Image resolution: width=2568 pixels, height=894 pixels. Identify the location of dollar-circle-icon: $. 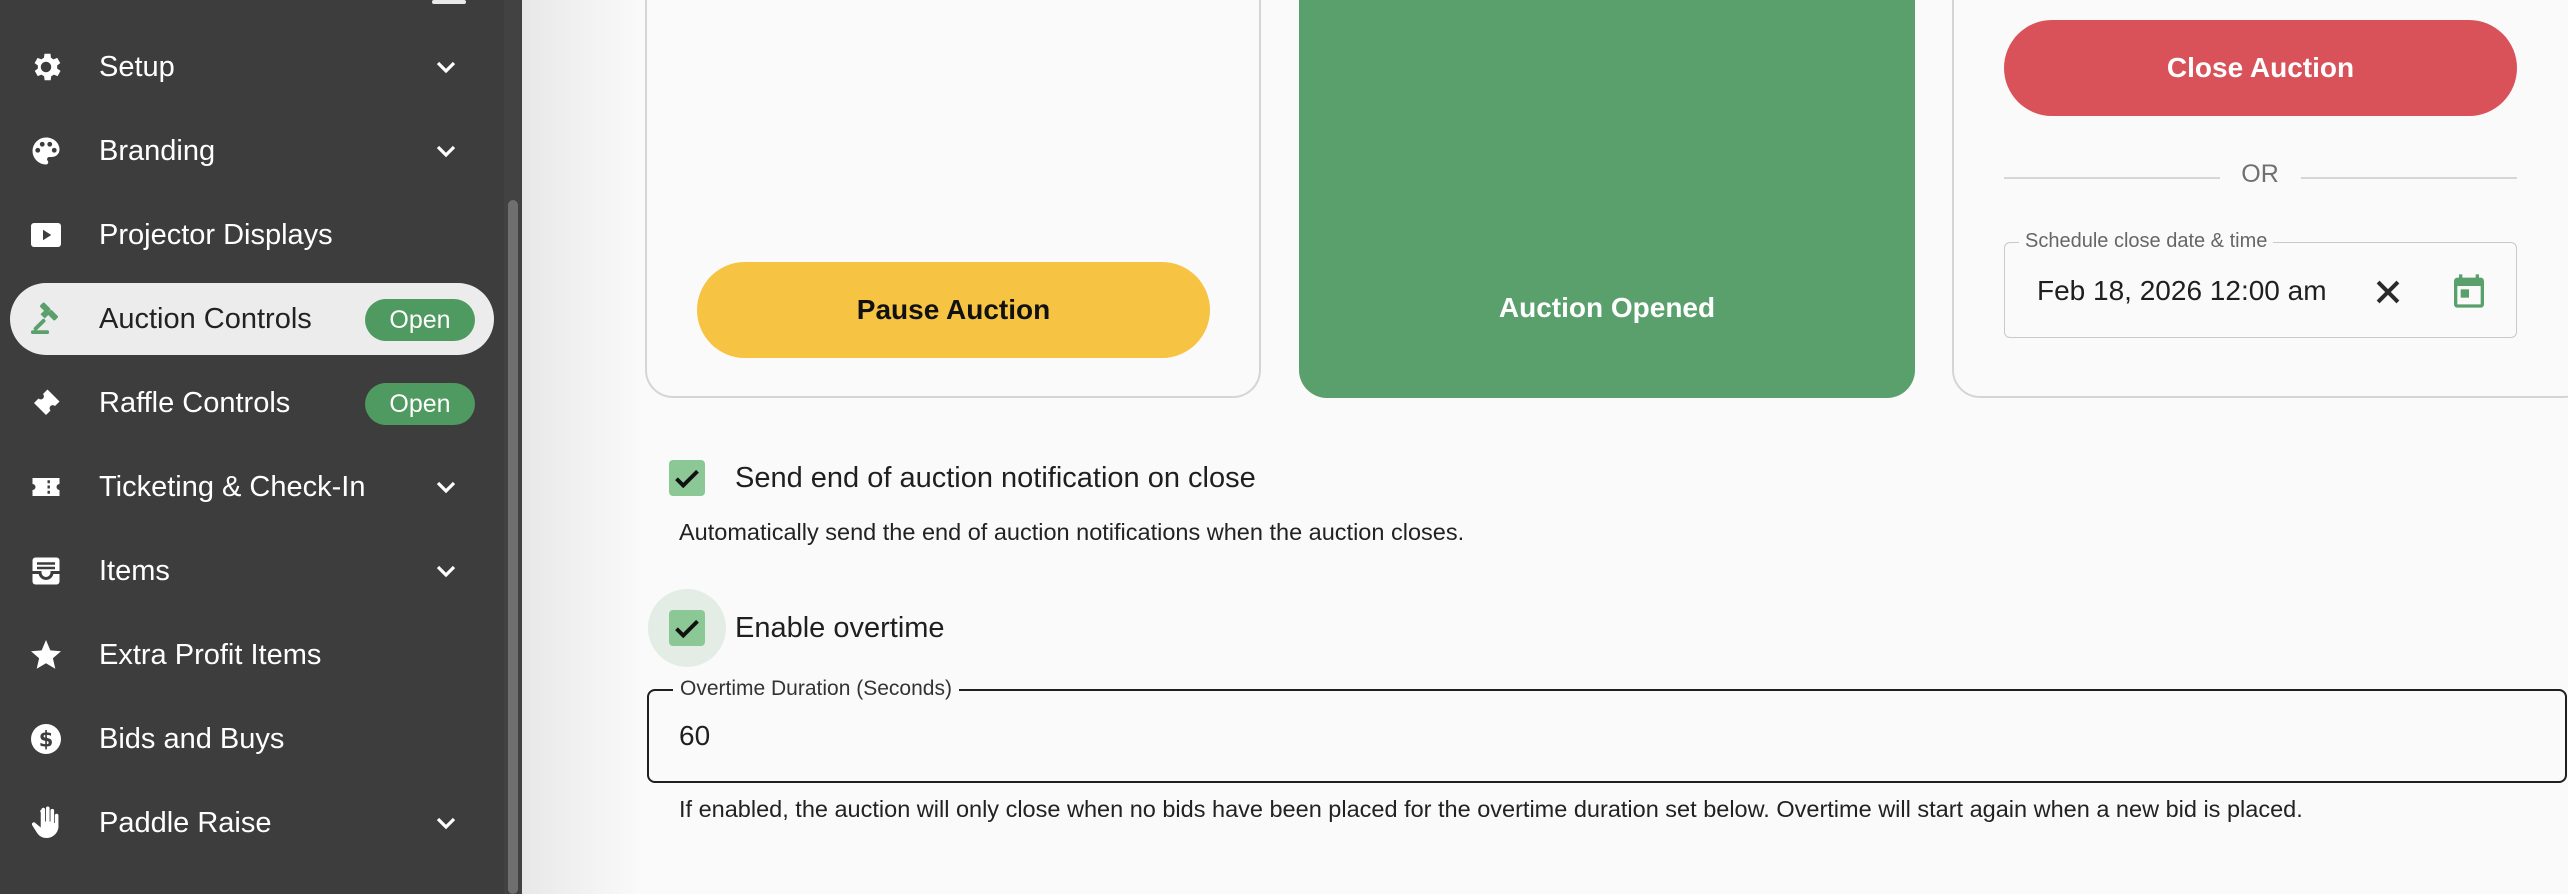
(46, 739).